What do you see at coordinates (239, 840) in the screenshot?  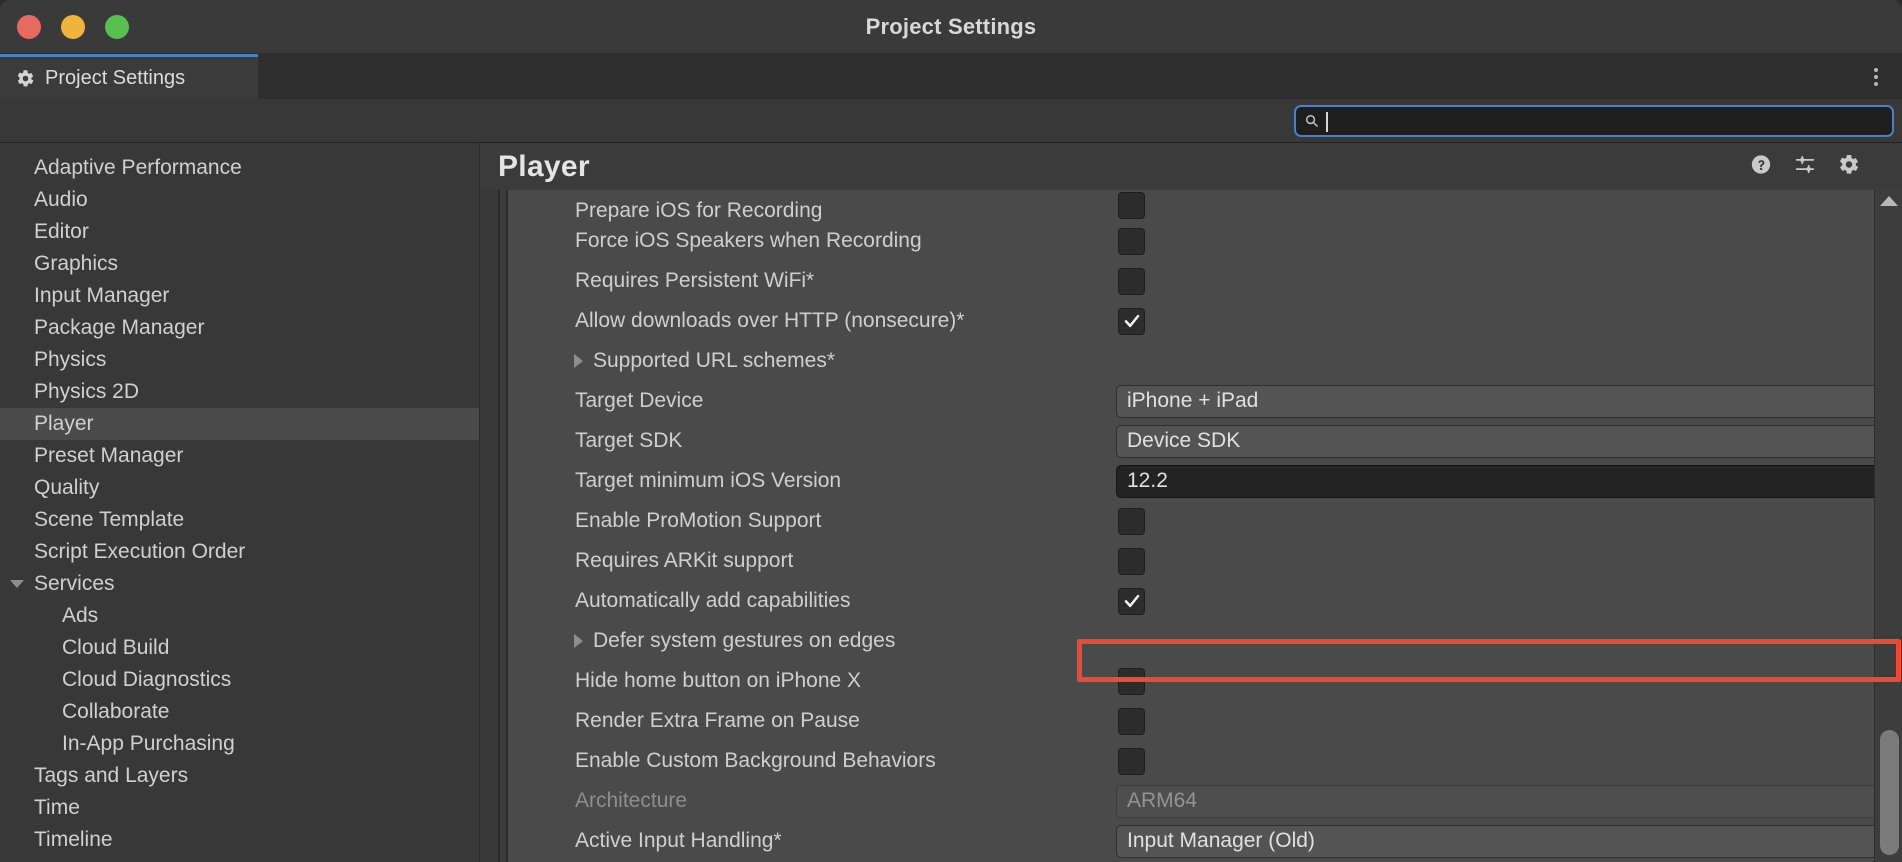 I see `sidebar-item-timeline: Timeline` at bounding box center [239, 840].